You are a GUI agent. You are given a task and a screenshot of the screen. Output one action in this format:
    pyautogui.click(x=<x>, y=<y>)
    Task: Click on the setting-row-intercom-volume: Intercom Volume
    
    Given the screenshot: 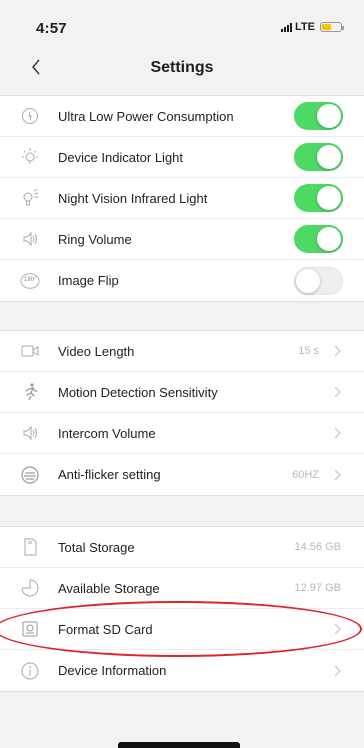 What is the action you would take?
    pyautogui.click(x=182, y=433)
    